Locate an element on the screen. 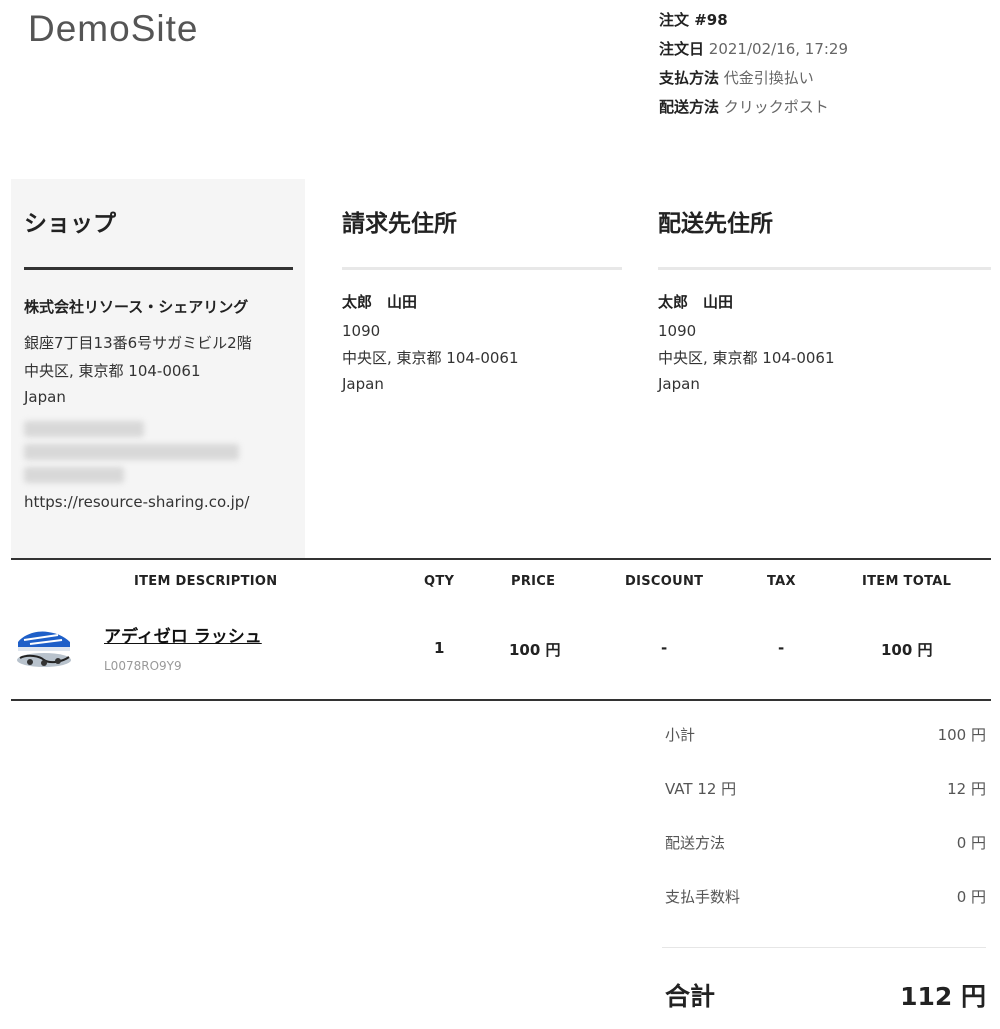 Image resolution: width=1000 pixels, height=1029 pixels. summary-label: 小計 is located at coordinates (680, 735).